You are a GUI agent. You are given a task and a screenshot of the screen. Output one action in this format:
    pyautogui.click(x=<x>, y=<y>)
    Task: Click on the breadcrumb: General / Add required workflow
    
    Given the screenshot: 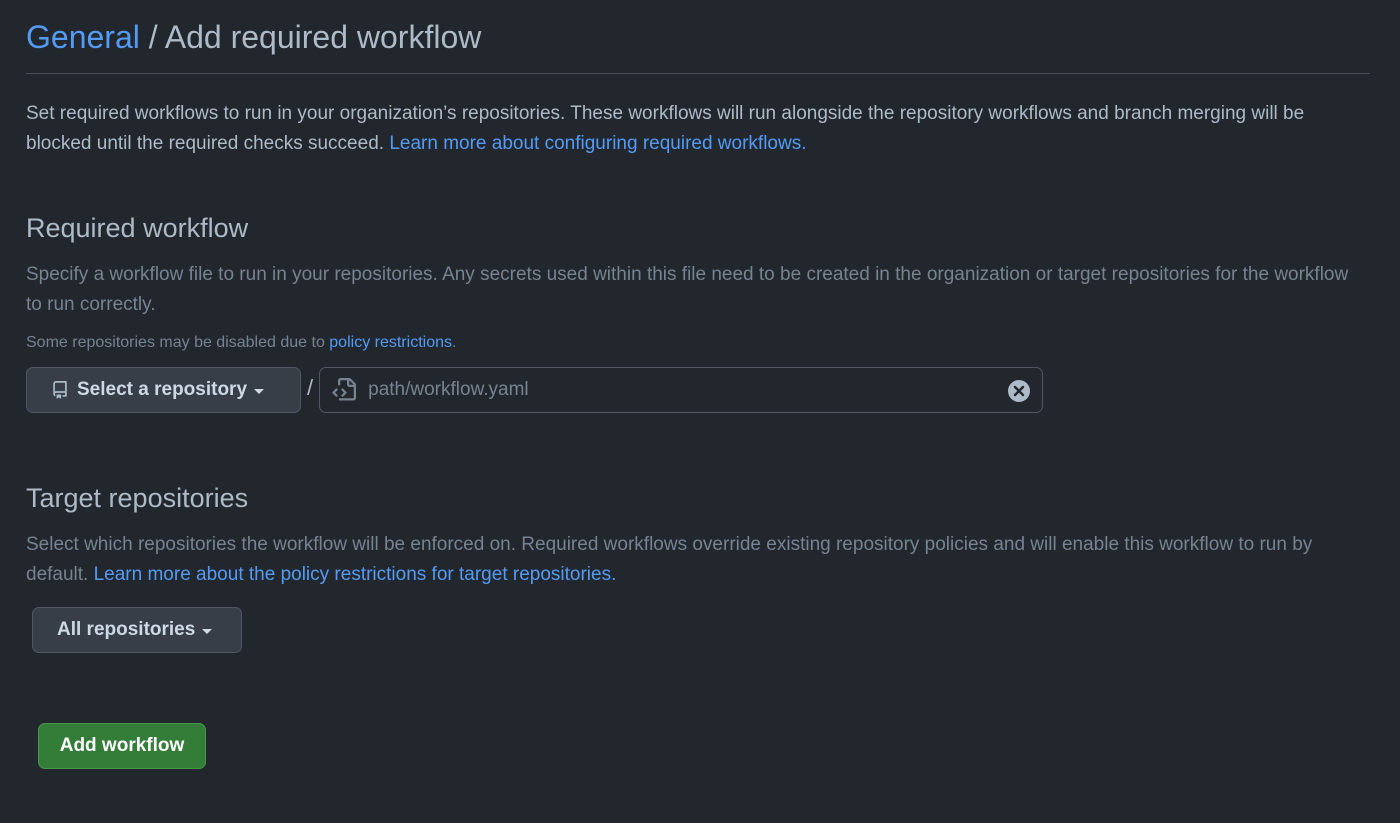 What is the action you would take?
    pyautogui.click(x=253, y=37)
    